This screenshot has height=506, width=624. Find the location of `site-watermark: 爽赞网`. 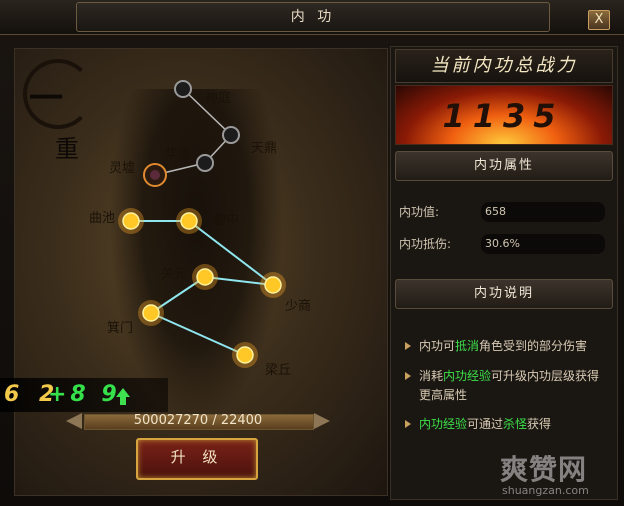

site-watermark: 爽赞网 is located at coordinates (544, 469).